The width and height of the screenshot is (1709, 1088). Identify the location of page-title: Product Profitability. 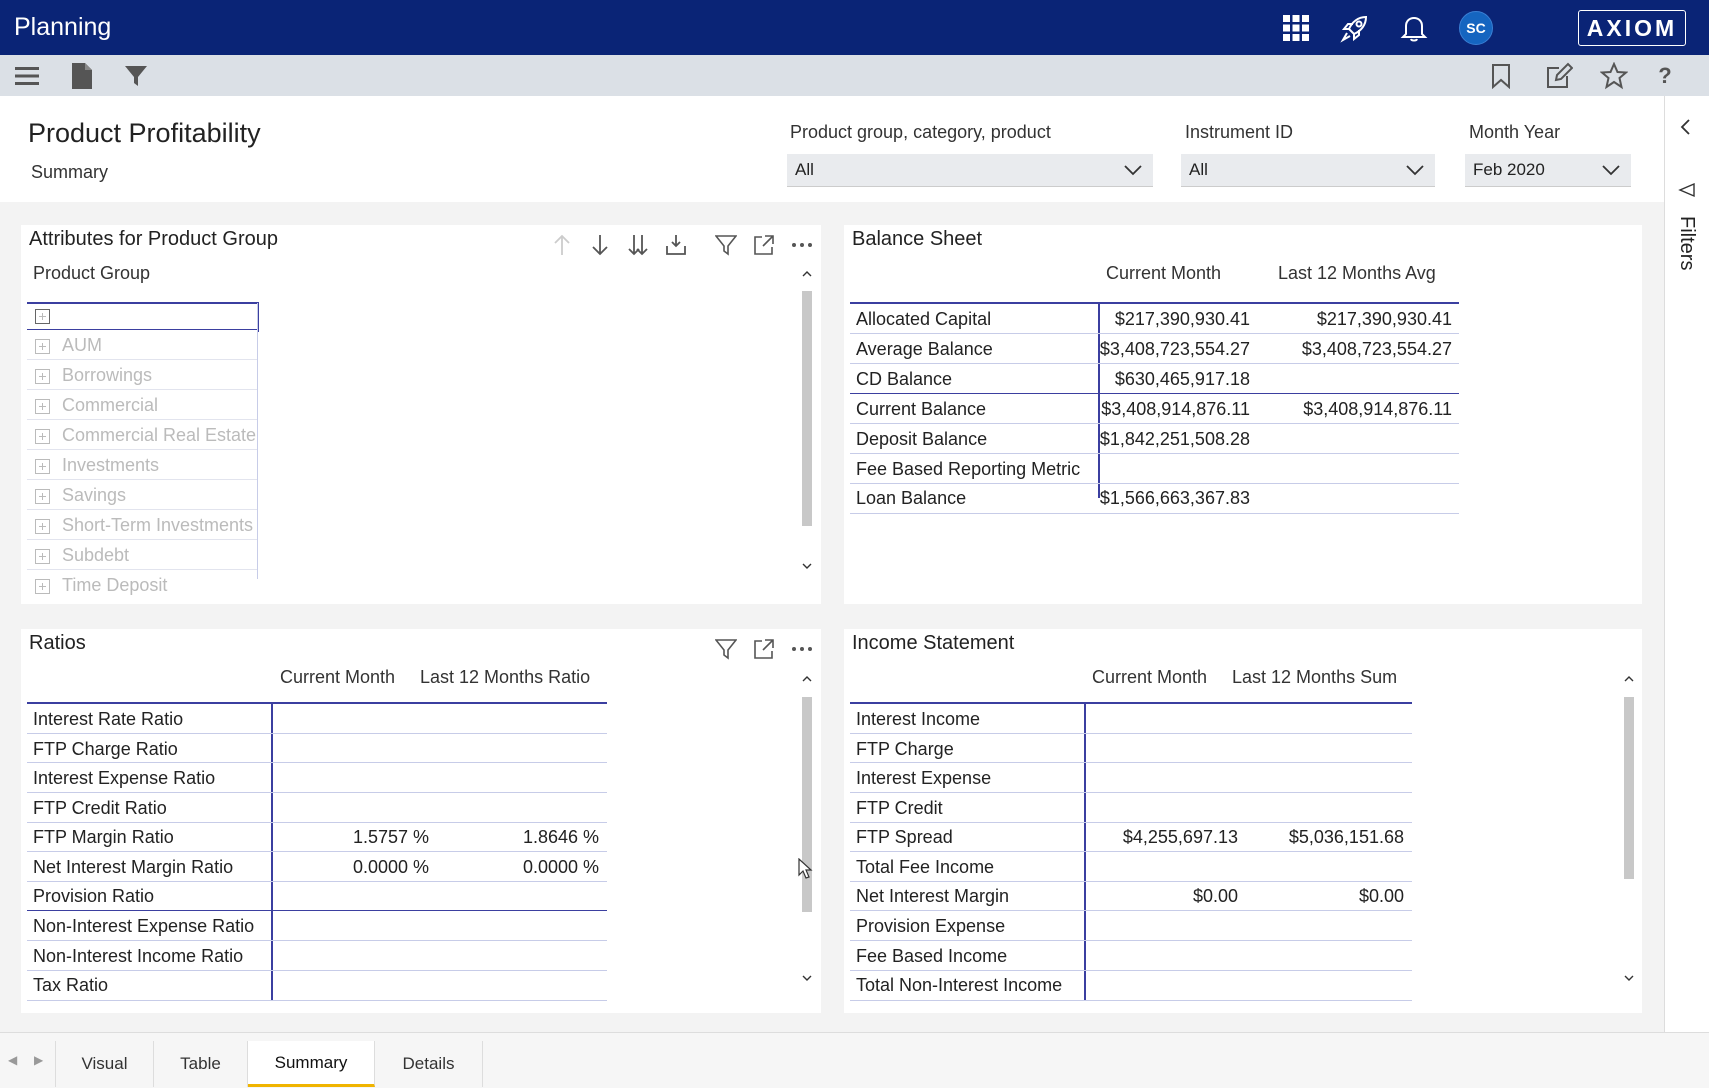
(144, 133).